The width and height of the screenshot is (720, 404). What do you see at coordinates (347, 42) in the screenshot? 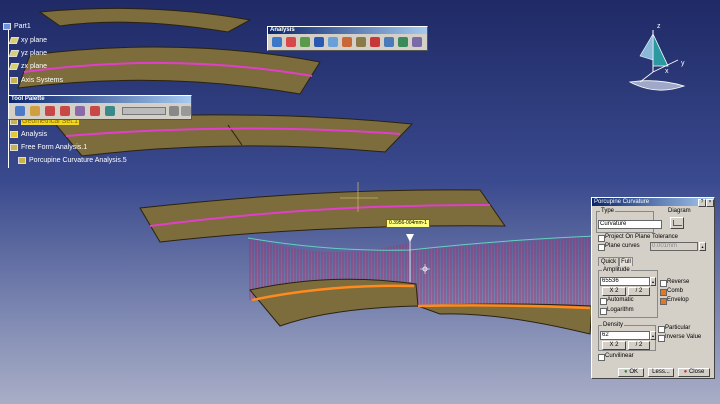
I see `porcupine-curvature-icon` at bounding box center [347, 42].